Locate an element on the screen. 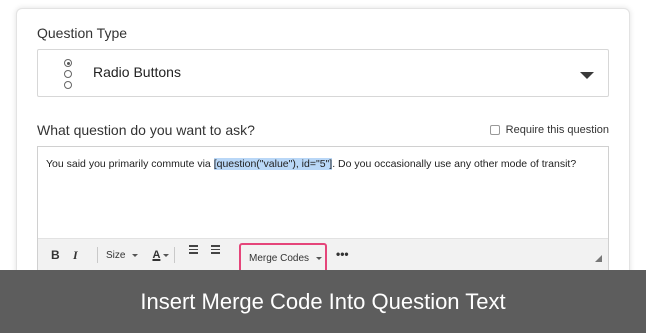 This screenshot has height=333, width=646. text-color-dropdown: A is located at coordinates (161, 255).